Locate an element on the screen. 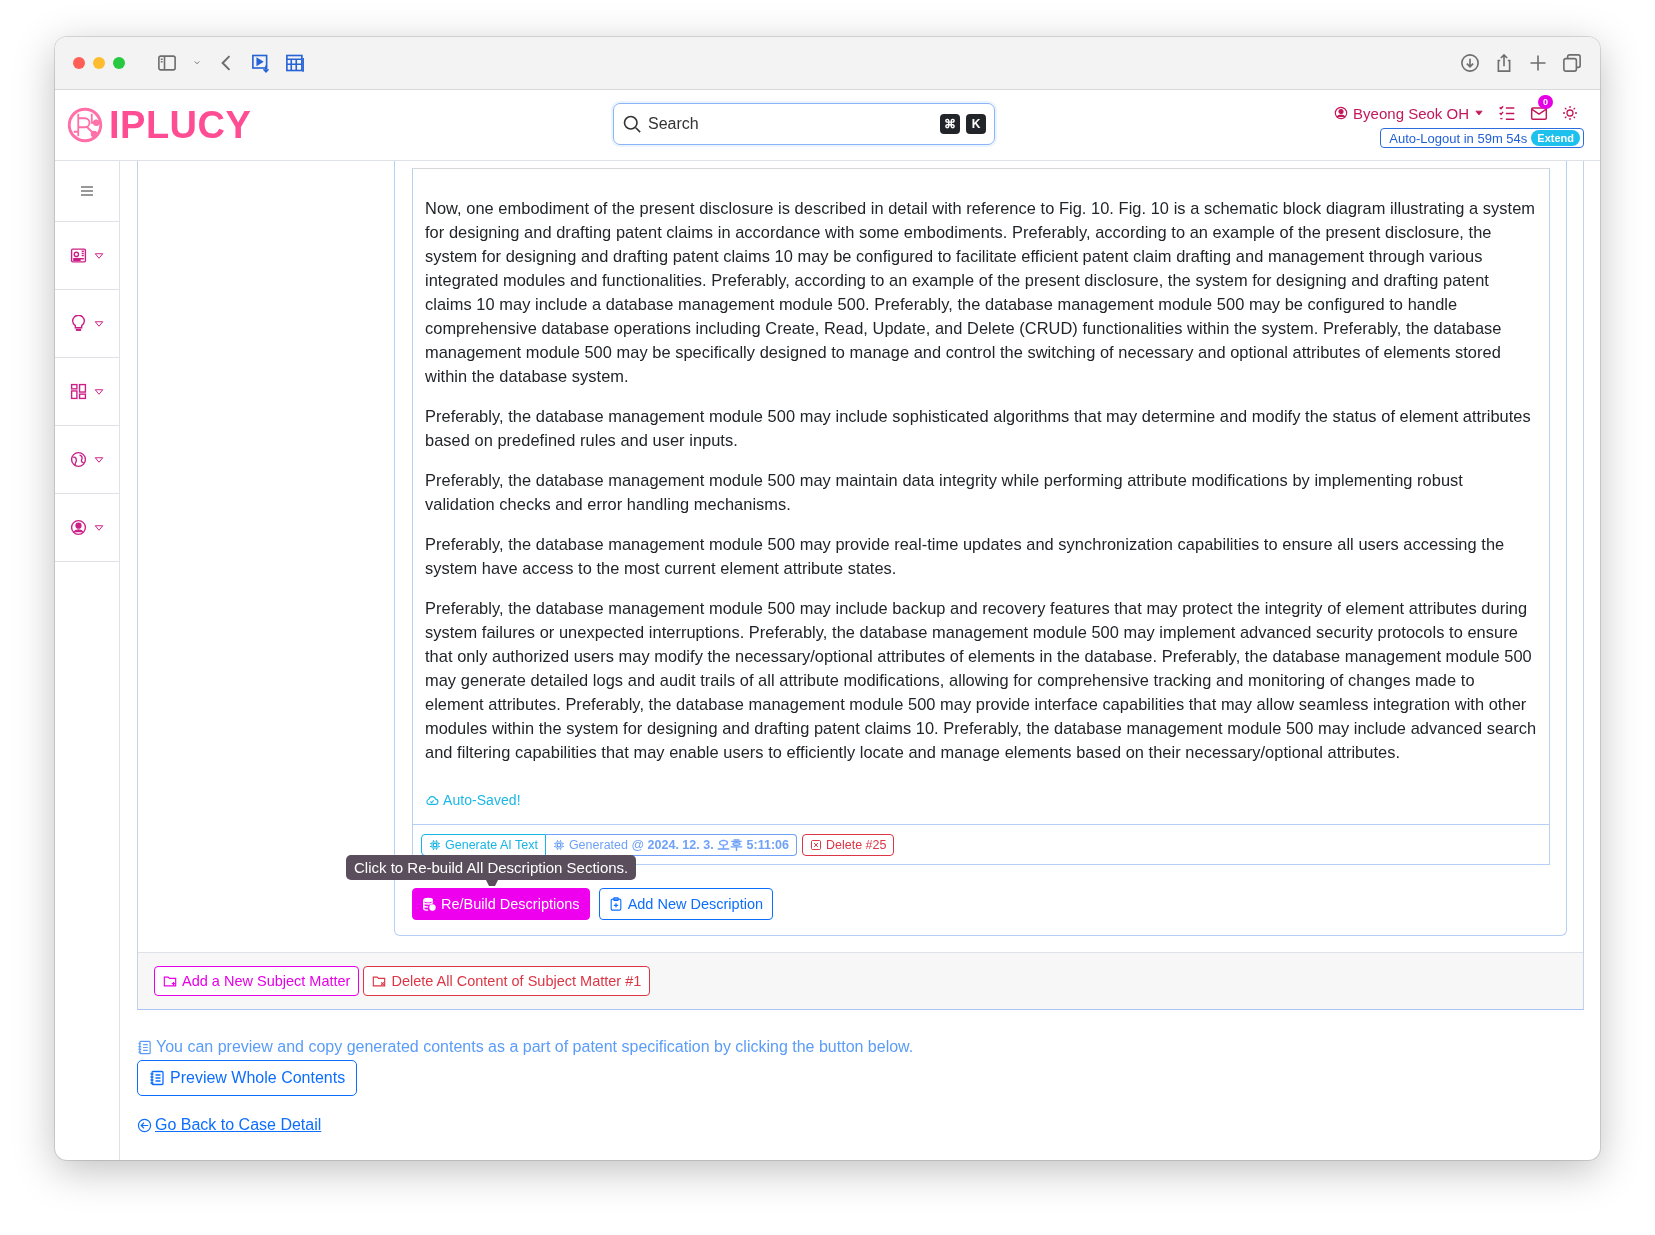 The width and height of the screenshot is (1655, 1235). person-icon is located at coordinates (78, 527).